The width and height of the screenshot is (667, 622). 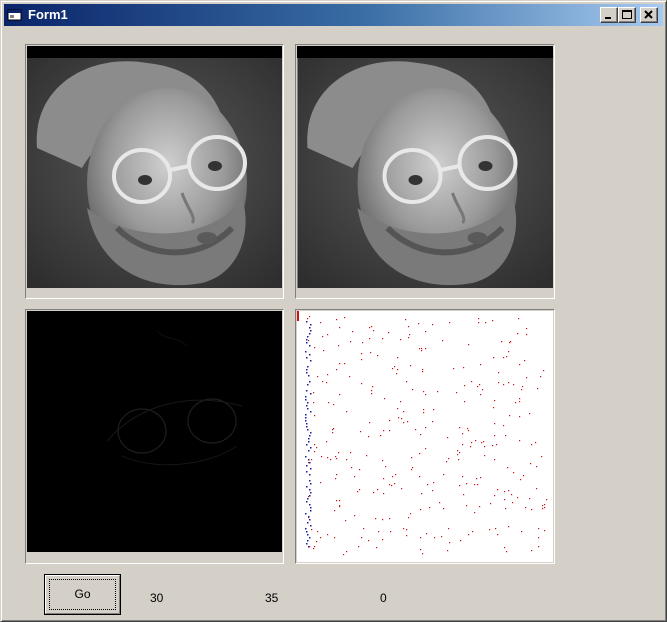 I want to click on face-photo, so click(x=154, y=173).